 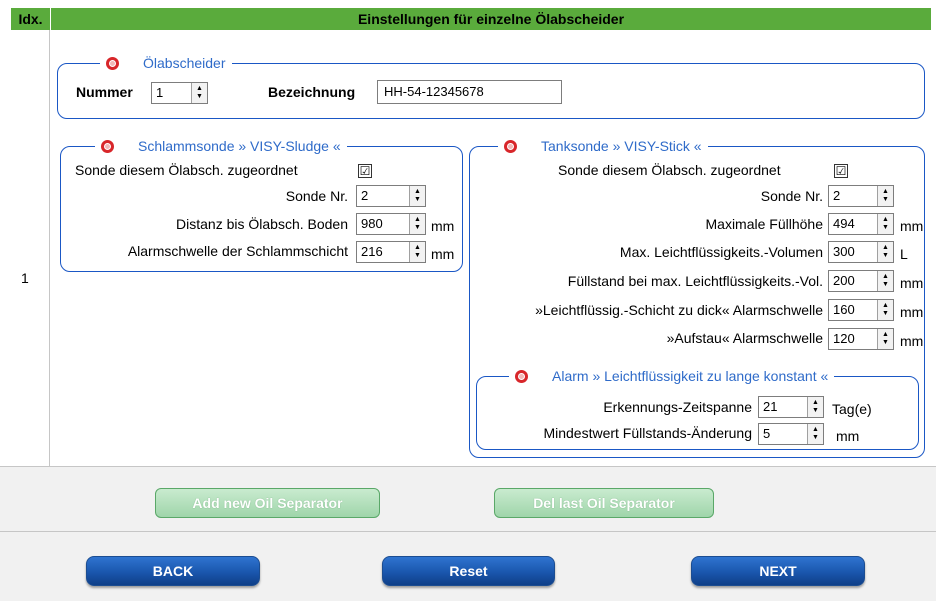 What do you see at coordinates (844, 223) in the screenshot?
I see `tank-max-fill-value: 494` at bounding box center [844, 223].